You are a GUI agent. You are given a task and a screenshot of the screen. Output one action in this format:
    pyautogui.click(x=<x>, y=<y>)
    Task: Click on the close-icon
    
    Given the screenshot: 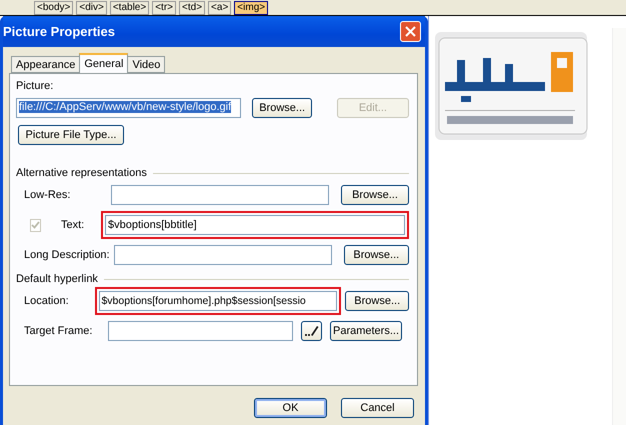 What is the action you would take?
    pyautogui.click(x=410, y=31)
    